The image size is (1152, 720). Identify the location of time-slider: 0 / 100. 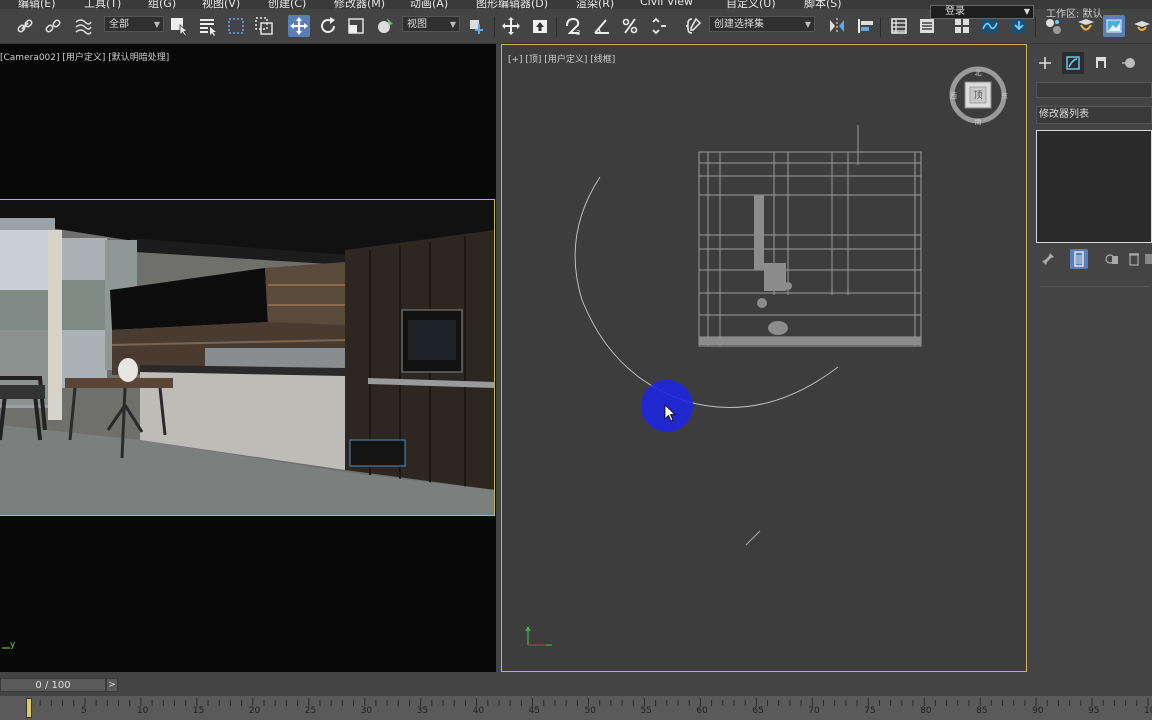
(53, 685).